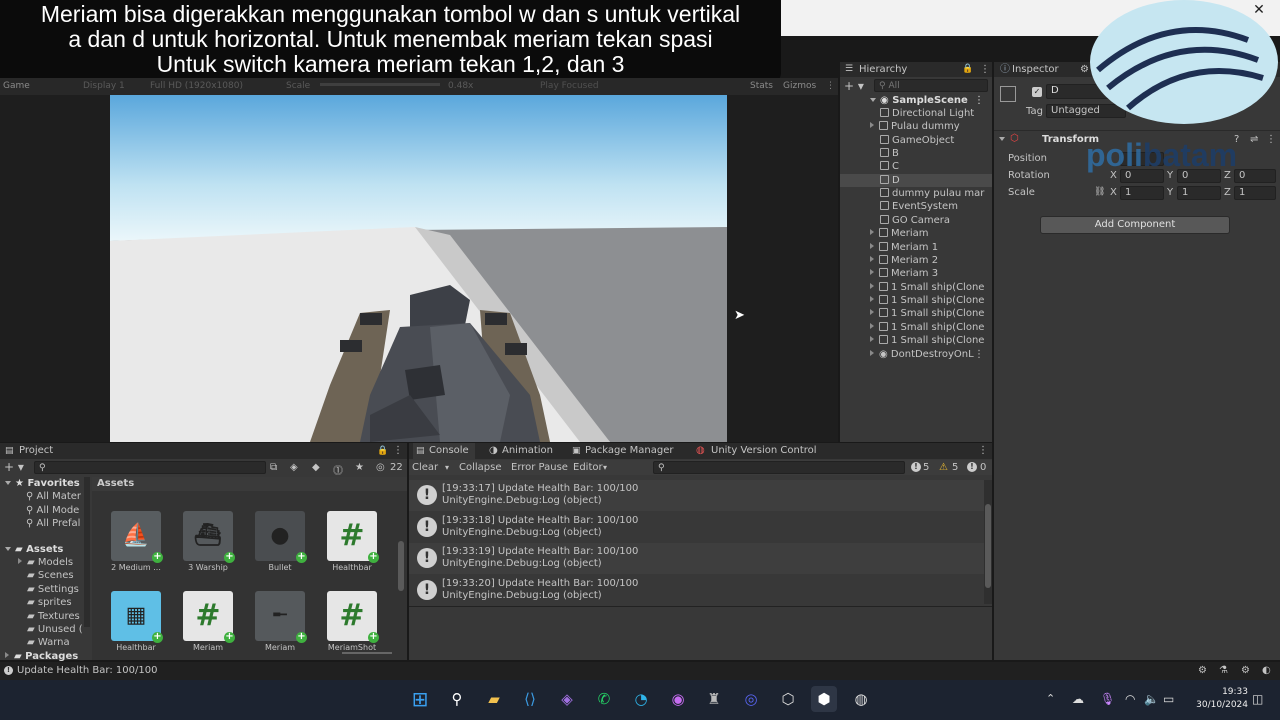 This screenshot has width=1280, height=720. What do you see at coordinates (401, 566) in the screenshot?
I see `grid-scrollbar` at bounding box center [401, 566].